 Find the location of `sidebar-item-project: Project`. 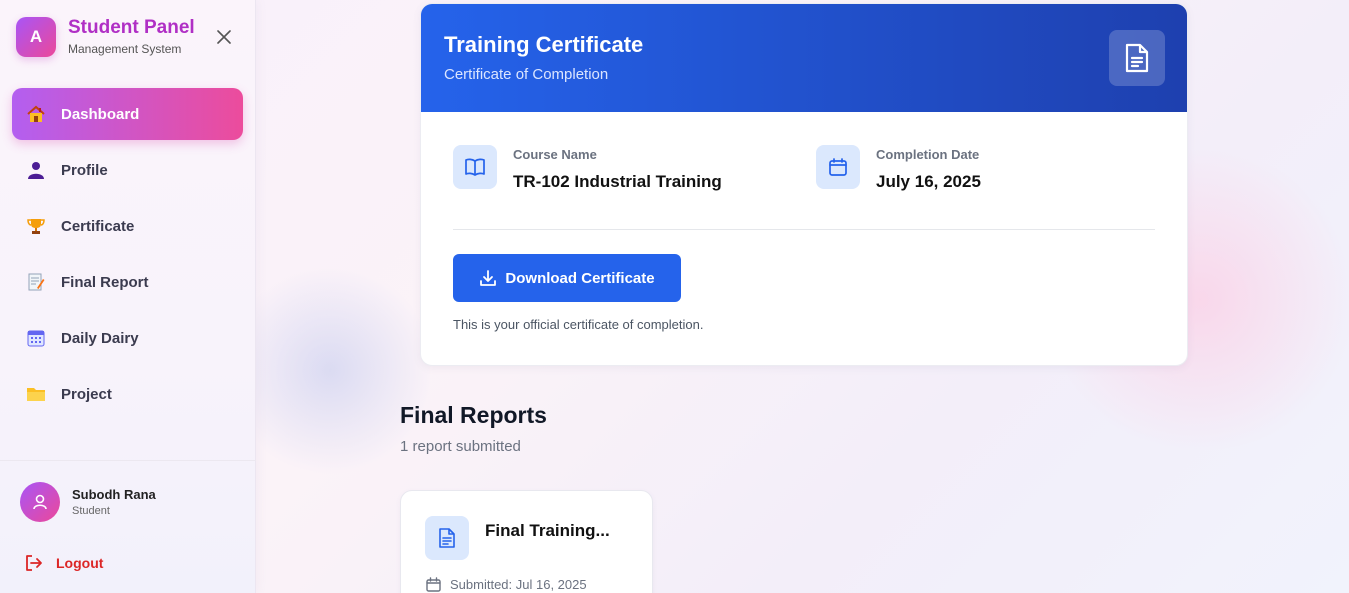

sidebar-item-project: Project is located at coordinates (127, 394).